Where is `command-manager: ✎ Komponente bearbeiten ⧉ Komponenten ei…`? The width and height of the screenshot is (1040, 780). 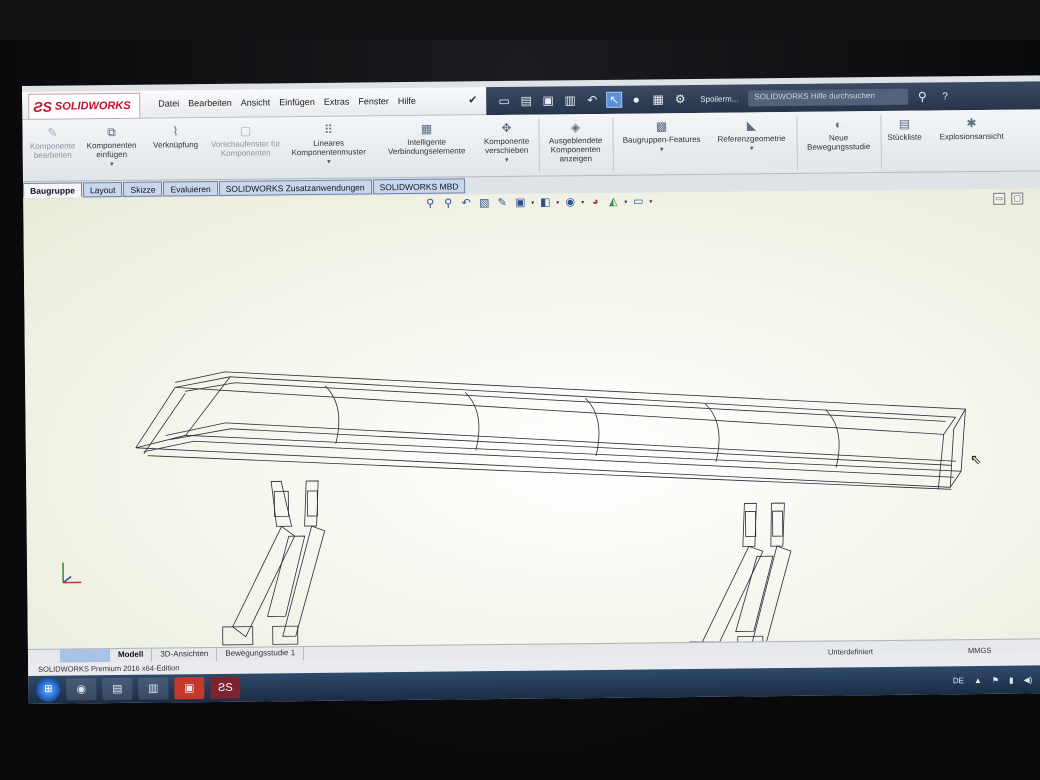 command-manager: ✎ Komponente bearbeiten ⧉ Komponenten ei… is located at coordinates (531, 145).